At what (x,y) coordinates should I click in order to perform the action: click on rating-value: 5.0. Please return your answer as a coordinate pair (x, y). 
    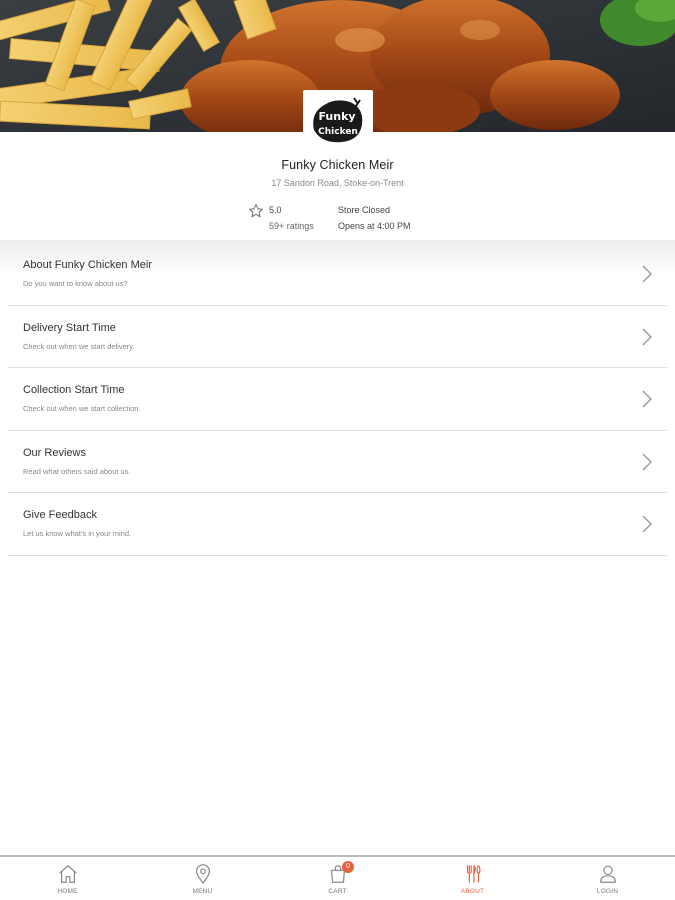
    Looking at the image, I should click on (275, 210).